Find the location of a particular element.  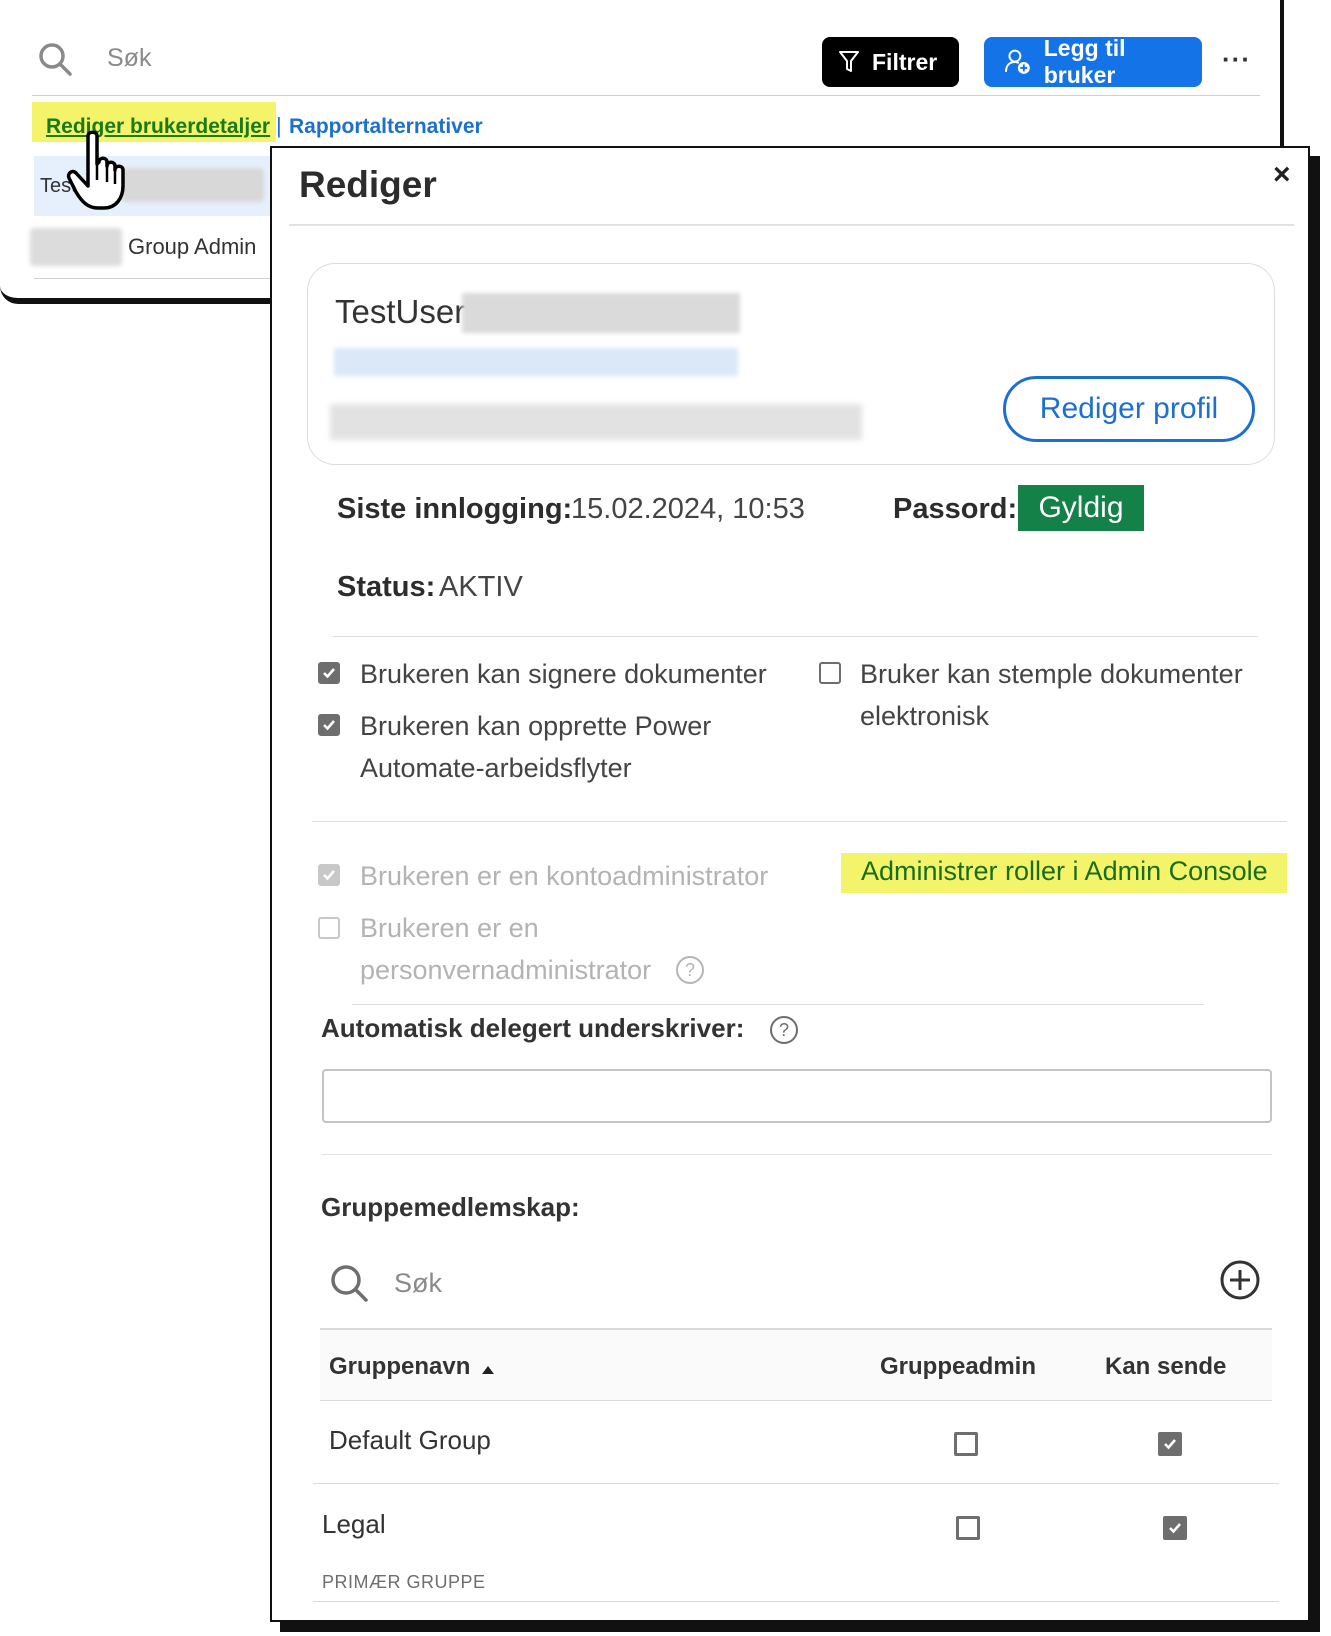

sign-documents-checkbox is located at coordinates (329, 673).